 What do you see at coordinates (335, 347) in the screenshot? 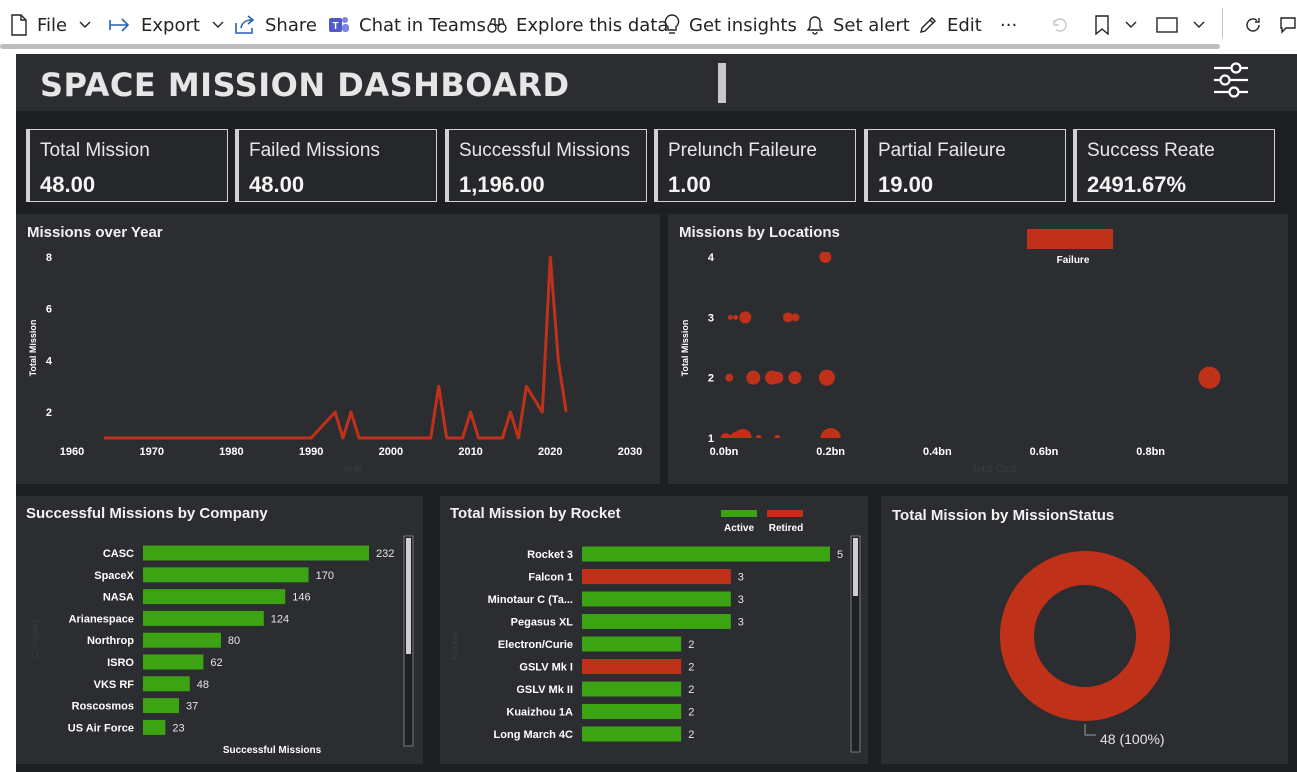
I see `missions-series-line` at bounding box center [335, 347].